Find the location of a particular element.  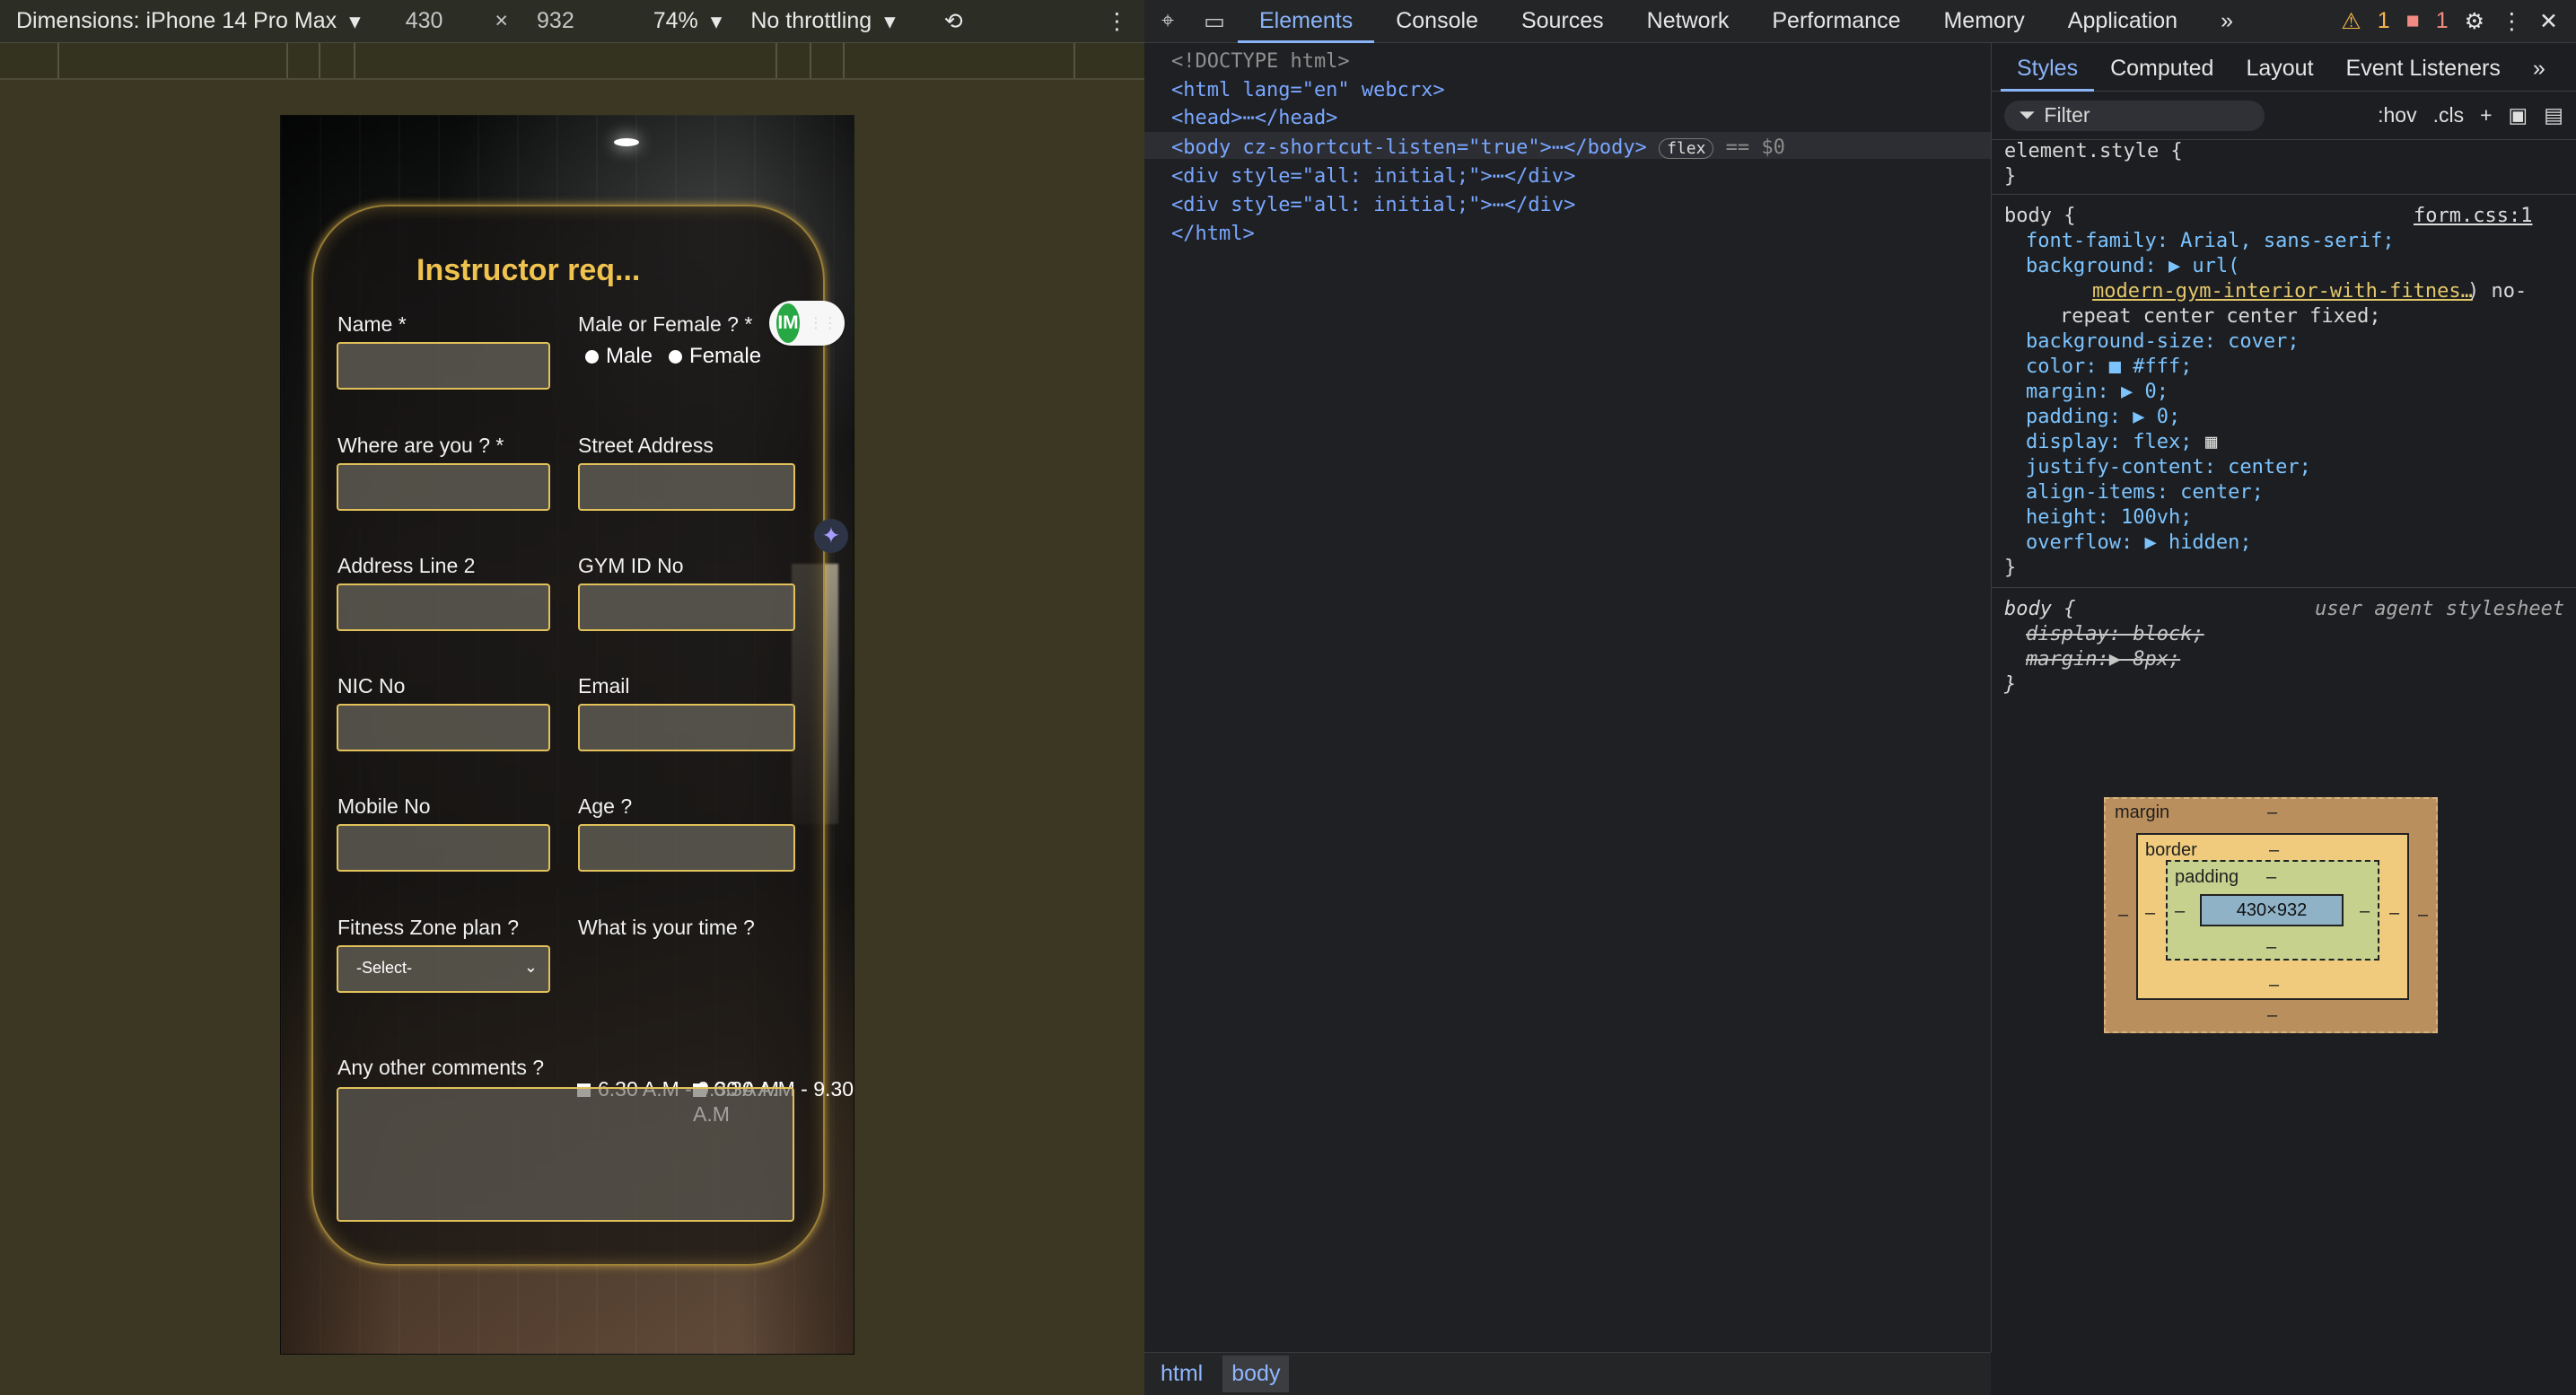

background-rule: background: ▶ url( is located at coordinates (2132, 266).